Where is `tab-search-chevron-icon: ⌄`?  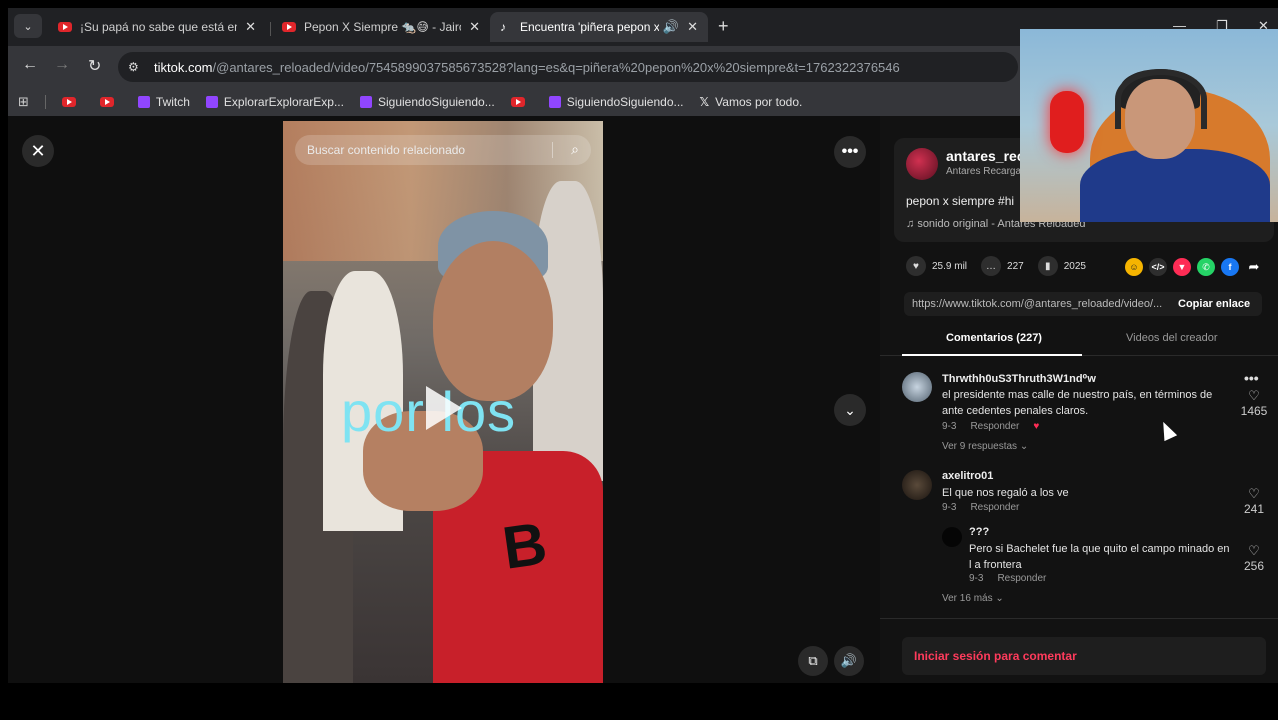
tab-search-chevron-icon: ⌄ is located at coordinates (28, 26).